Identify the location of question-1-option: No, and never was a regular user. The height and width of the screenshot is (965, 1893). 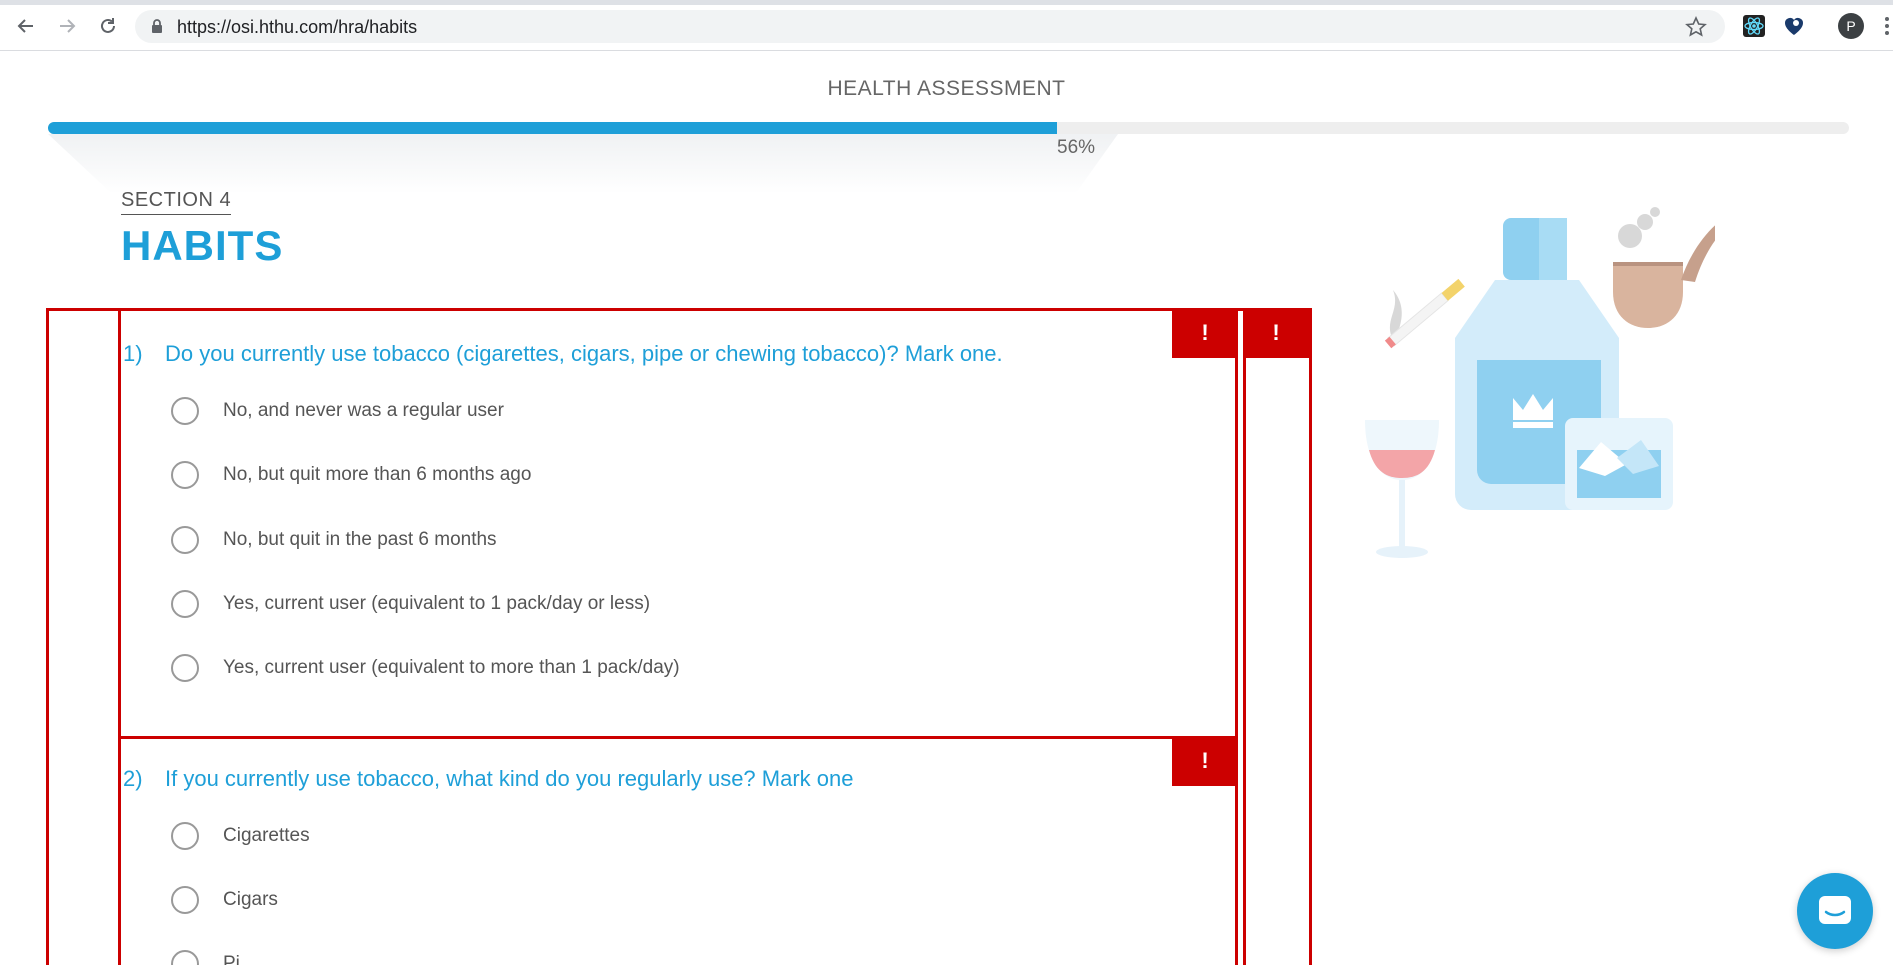
(337, 411).